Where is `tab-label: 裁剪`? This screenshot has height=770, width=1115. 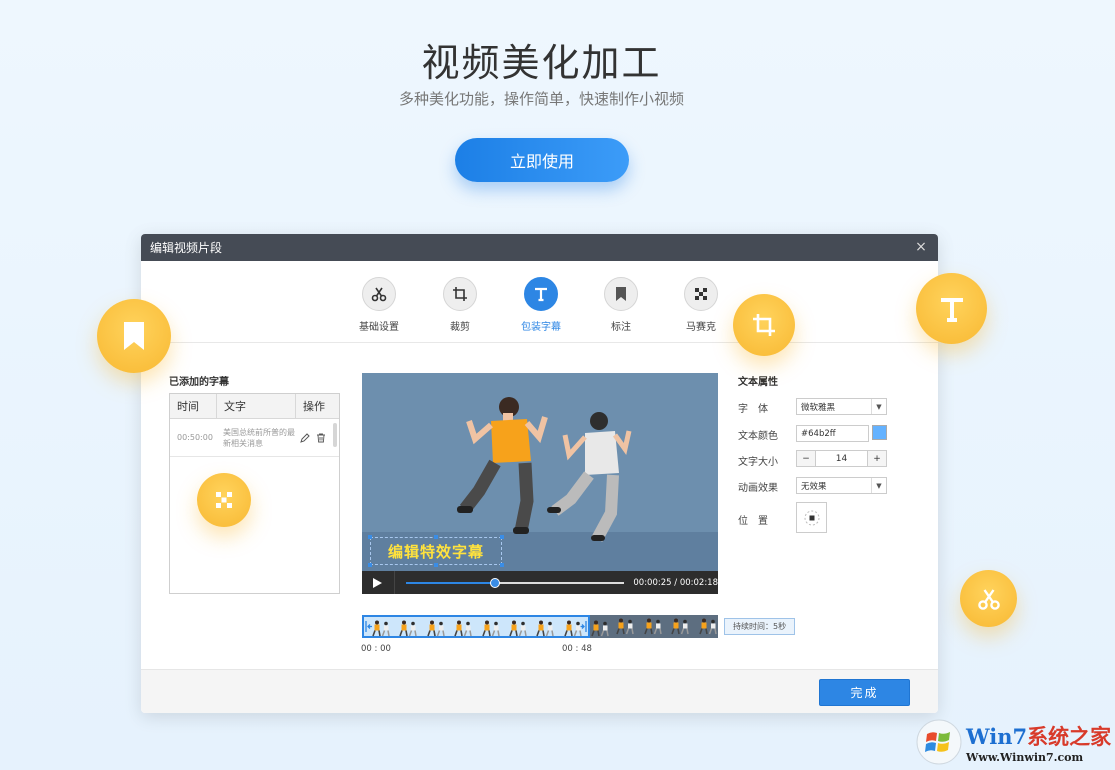 tab-label: 裁剪 is located at coordinates (460, 325).